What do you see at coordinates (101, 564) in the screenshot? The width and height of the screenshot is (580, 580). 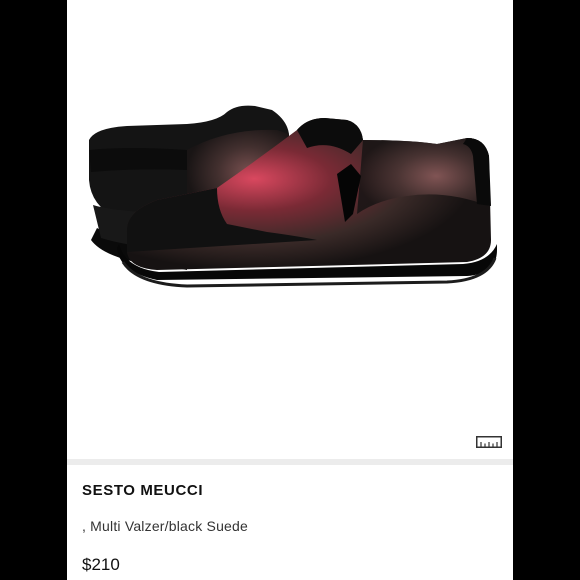 I see `product-price: $210` at bounding box center [101, 564].